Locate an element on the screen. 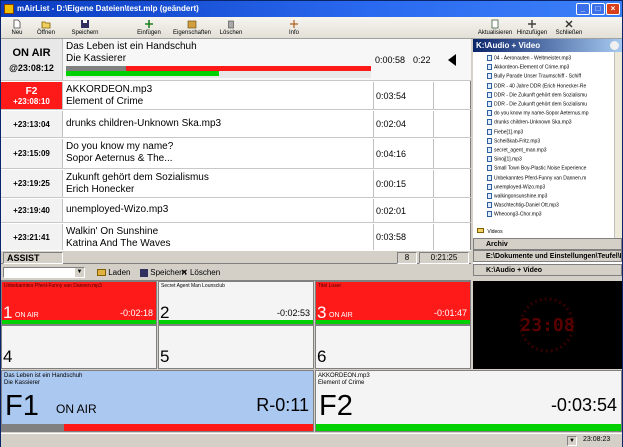 This screenshot has width=623, height=447. cart-number: 2 is located at coordinates (165, 312).